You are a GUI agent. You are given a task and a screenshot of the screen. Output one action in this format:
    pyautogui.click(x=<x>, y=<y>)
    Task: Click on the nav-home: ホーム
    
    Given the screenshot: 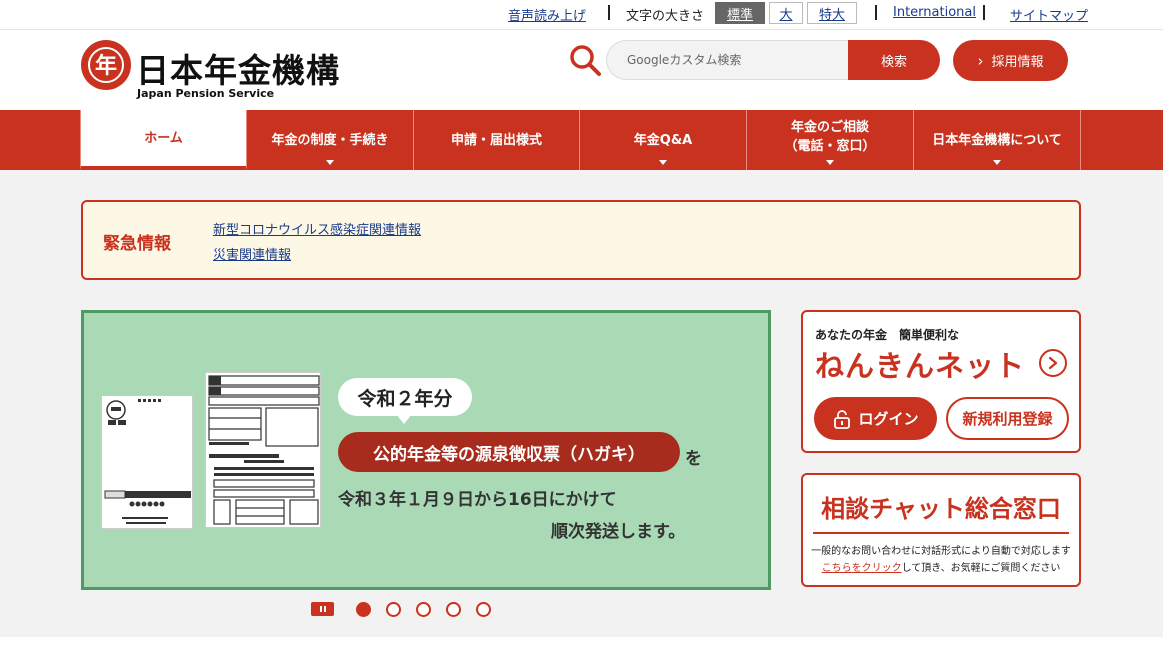 What is the action you would take?
    pyautogui.click(x=163, y=140)
    